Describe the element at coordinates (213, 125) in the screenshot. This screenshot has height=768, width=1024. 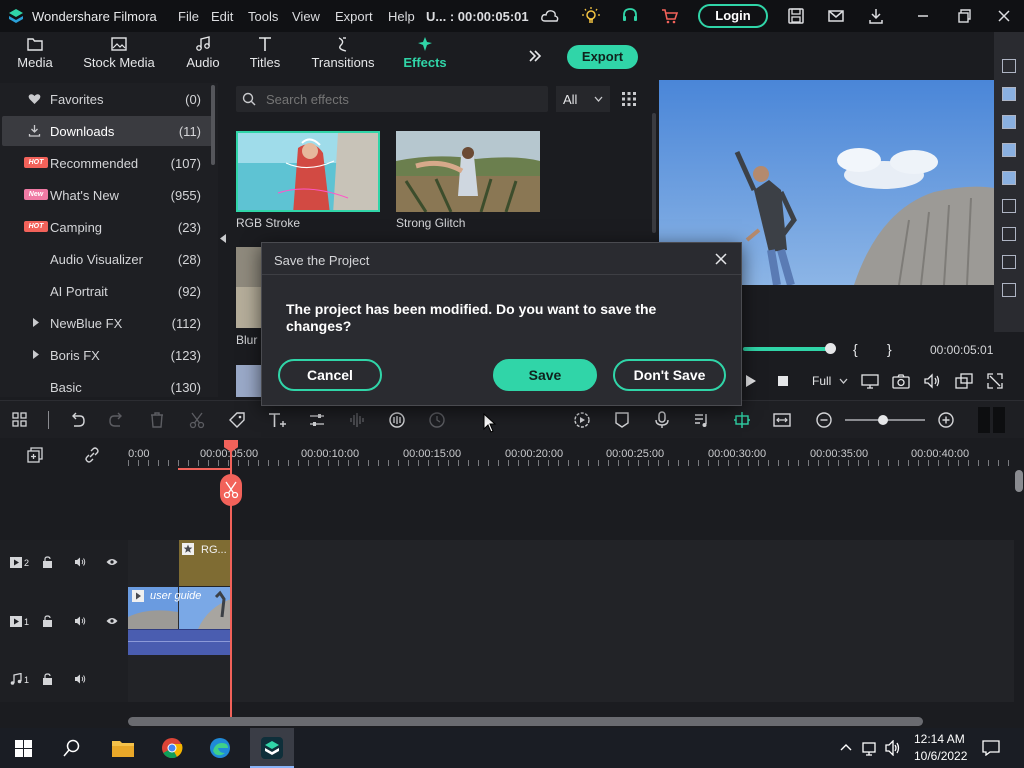
I see `category-scrollbar` at that location.